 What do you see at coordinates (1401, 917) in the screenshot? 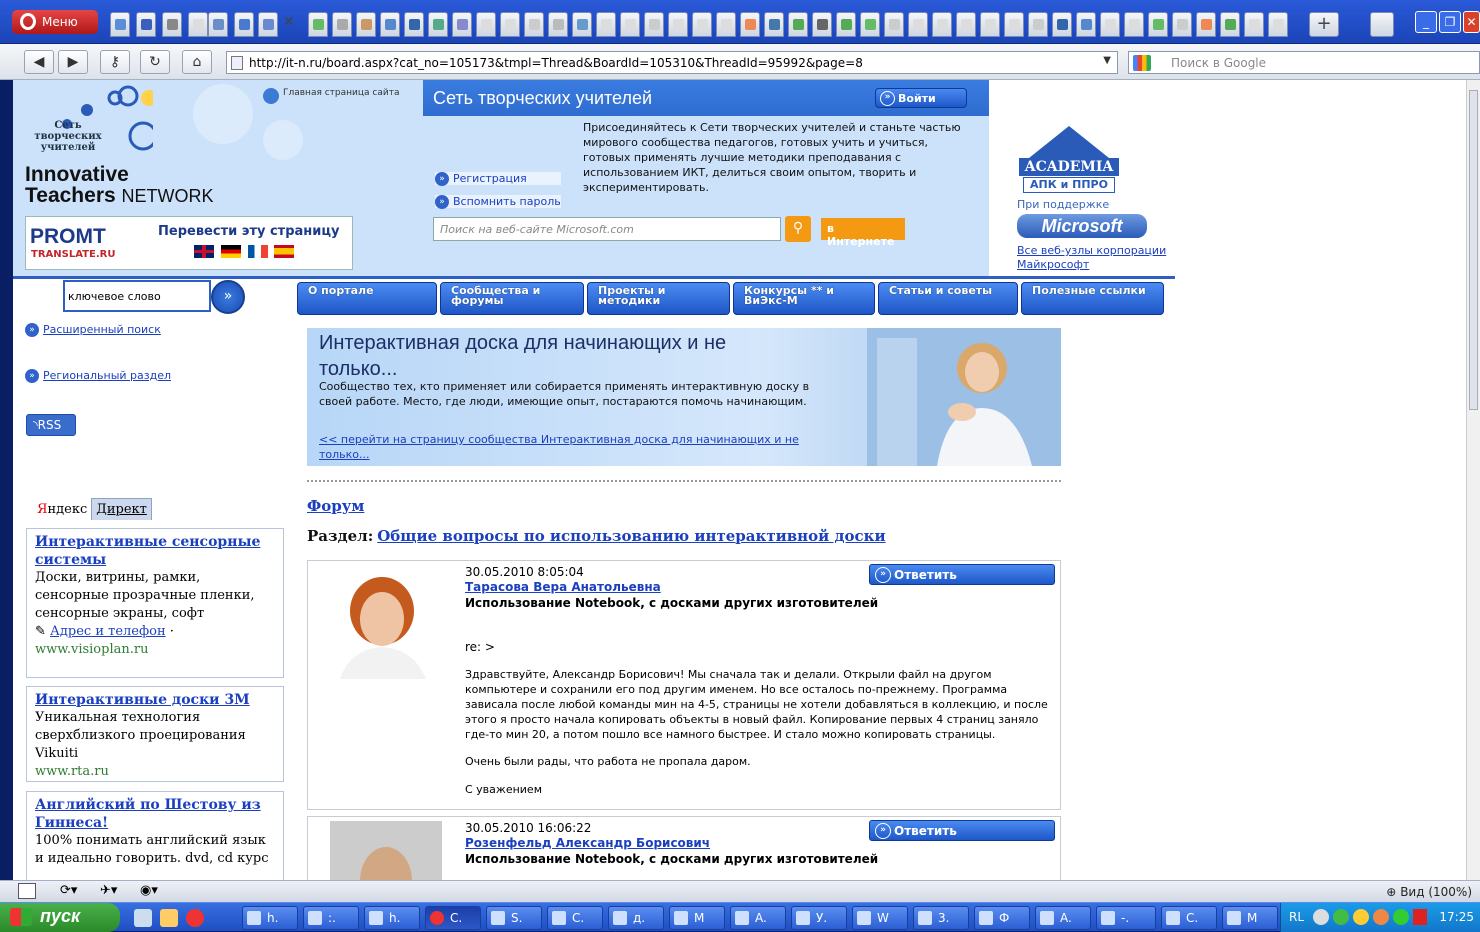
I see `network-icon` at bounding box center [1401, 917].